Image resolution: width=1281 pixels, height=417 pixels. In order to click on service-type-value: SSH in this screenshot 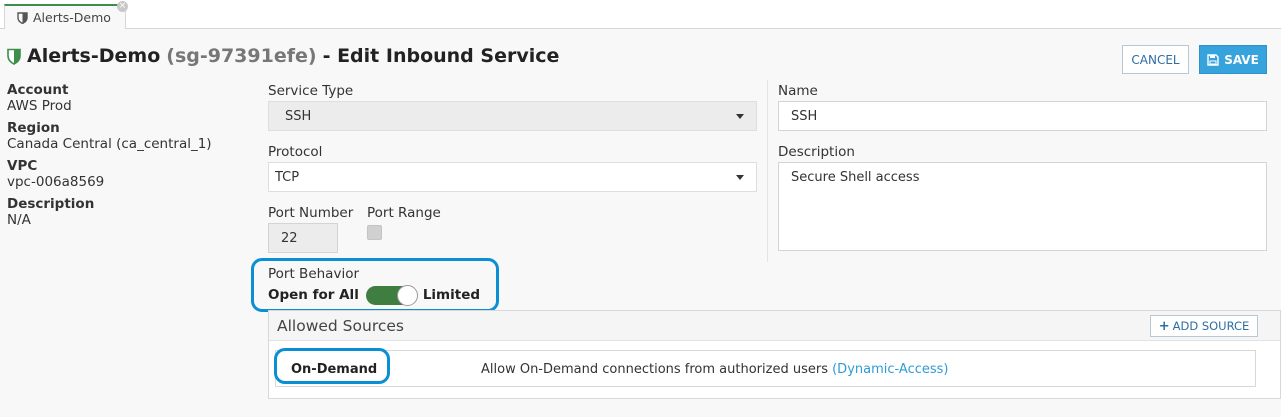, I will do `click(298, 116)`.